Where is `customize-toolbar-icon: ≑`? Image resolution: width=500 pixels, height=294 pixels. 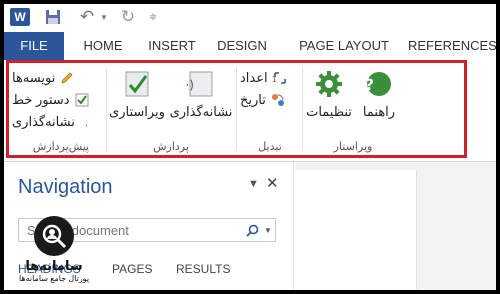 customize-toolbar-icon: ≑ is located at coordinates (153, 17).